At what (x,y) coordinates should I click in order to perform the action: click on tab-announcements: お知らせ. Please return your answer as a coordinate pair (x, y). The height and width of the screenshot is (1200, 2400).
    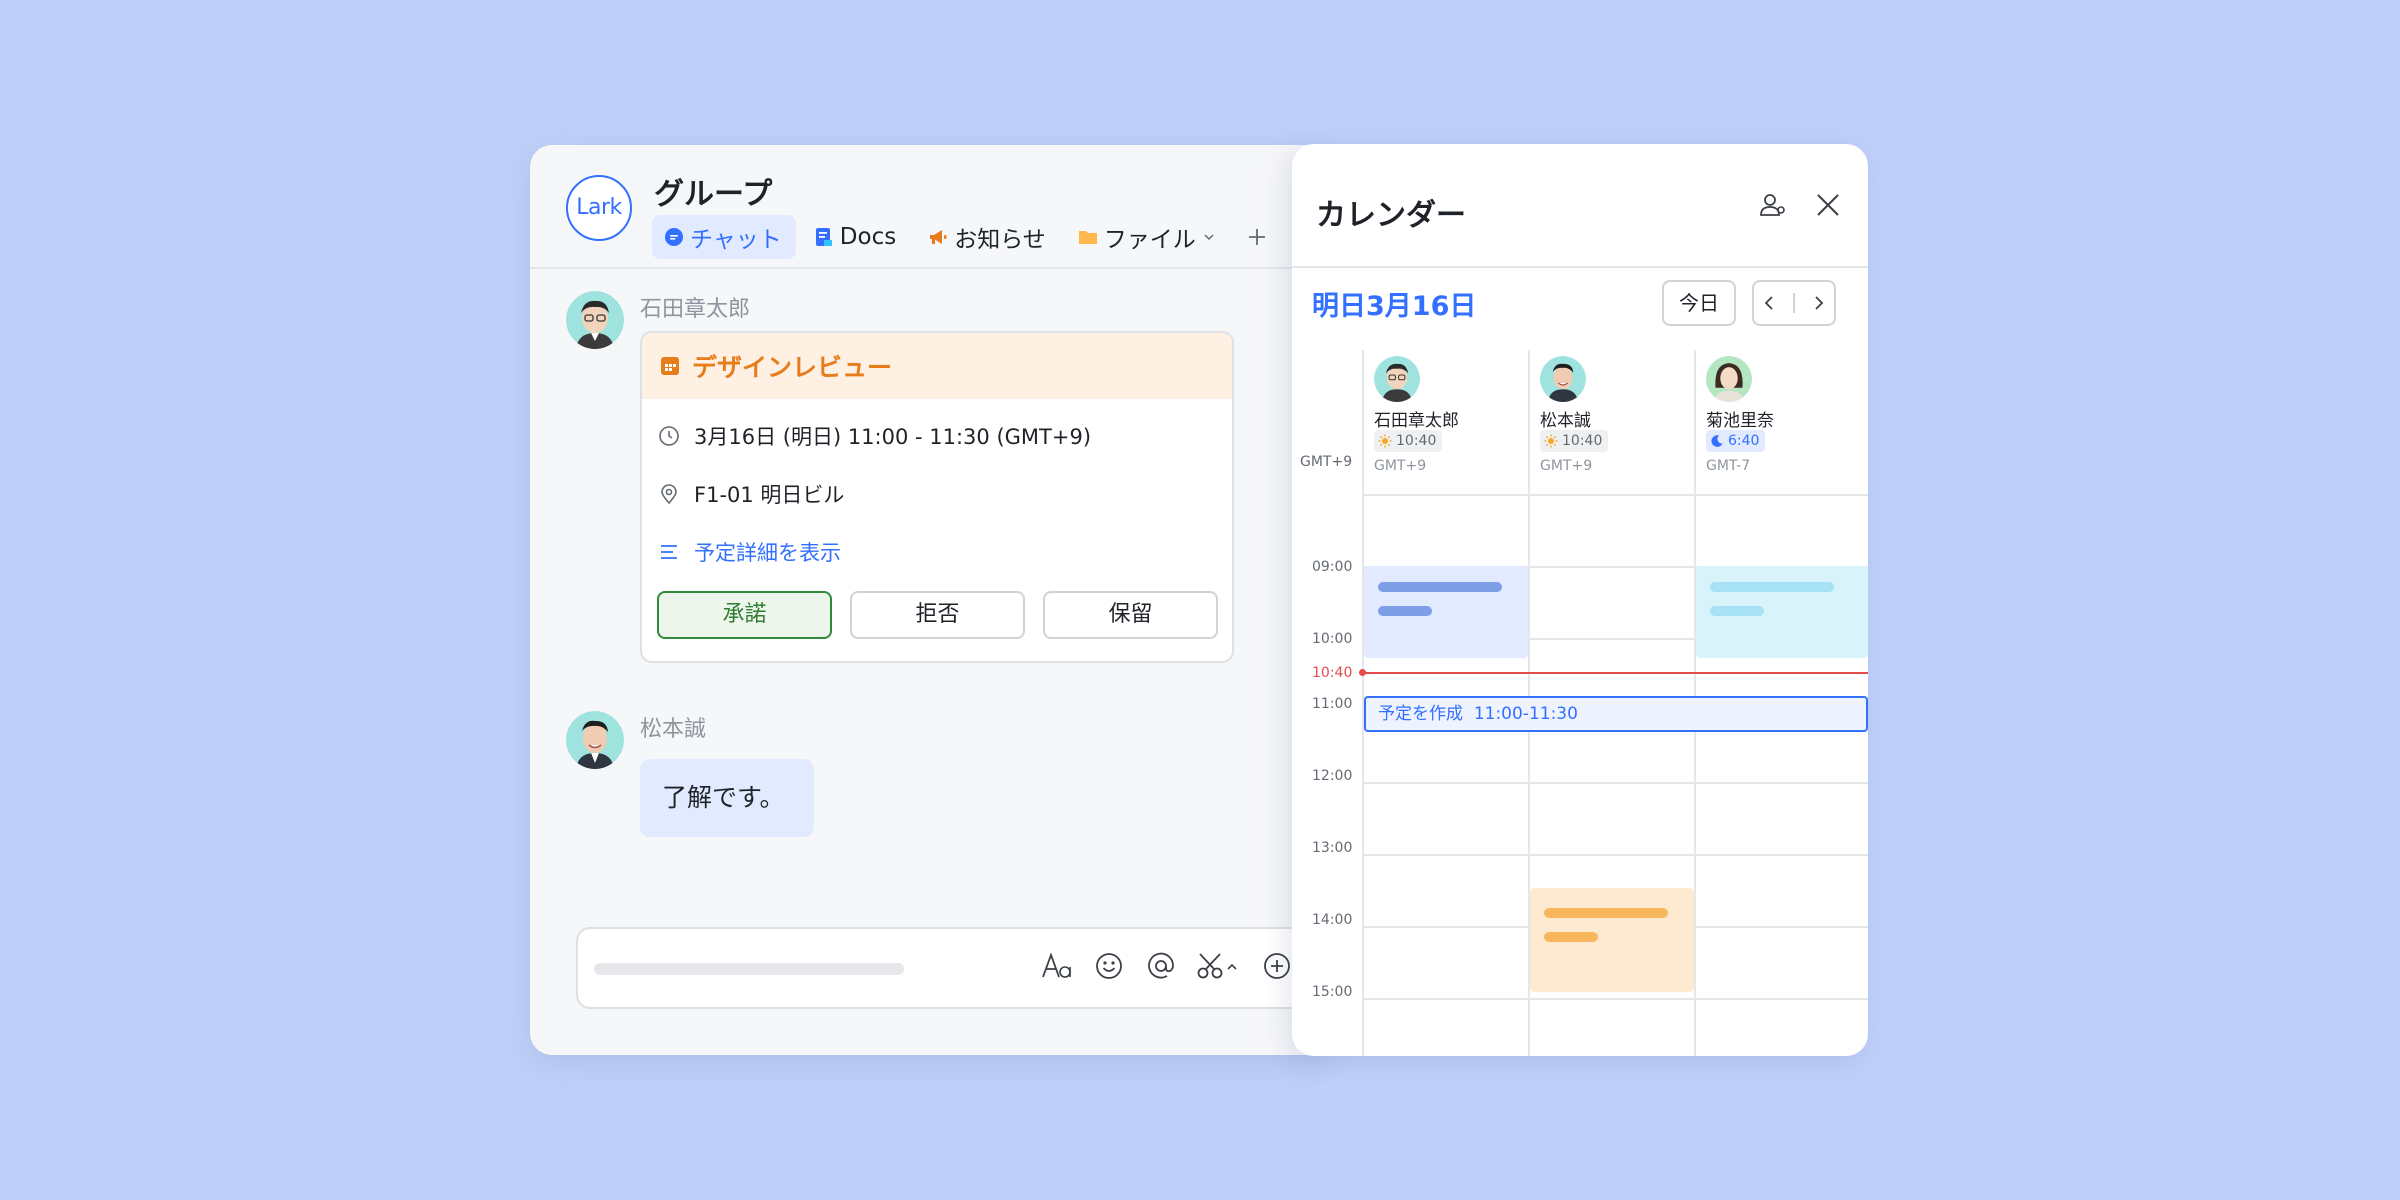
    Looking at the image, I should click on (988, 237).